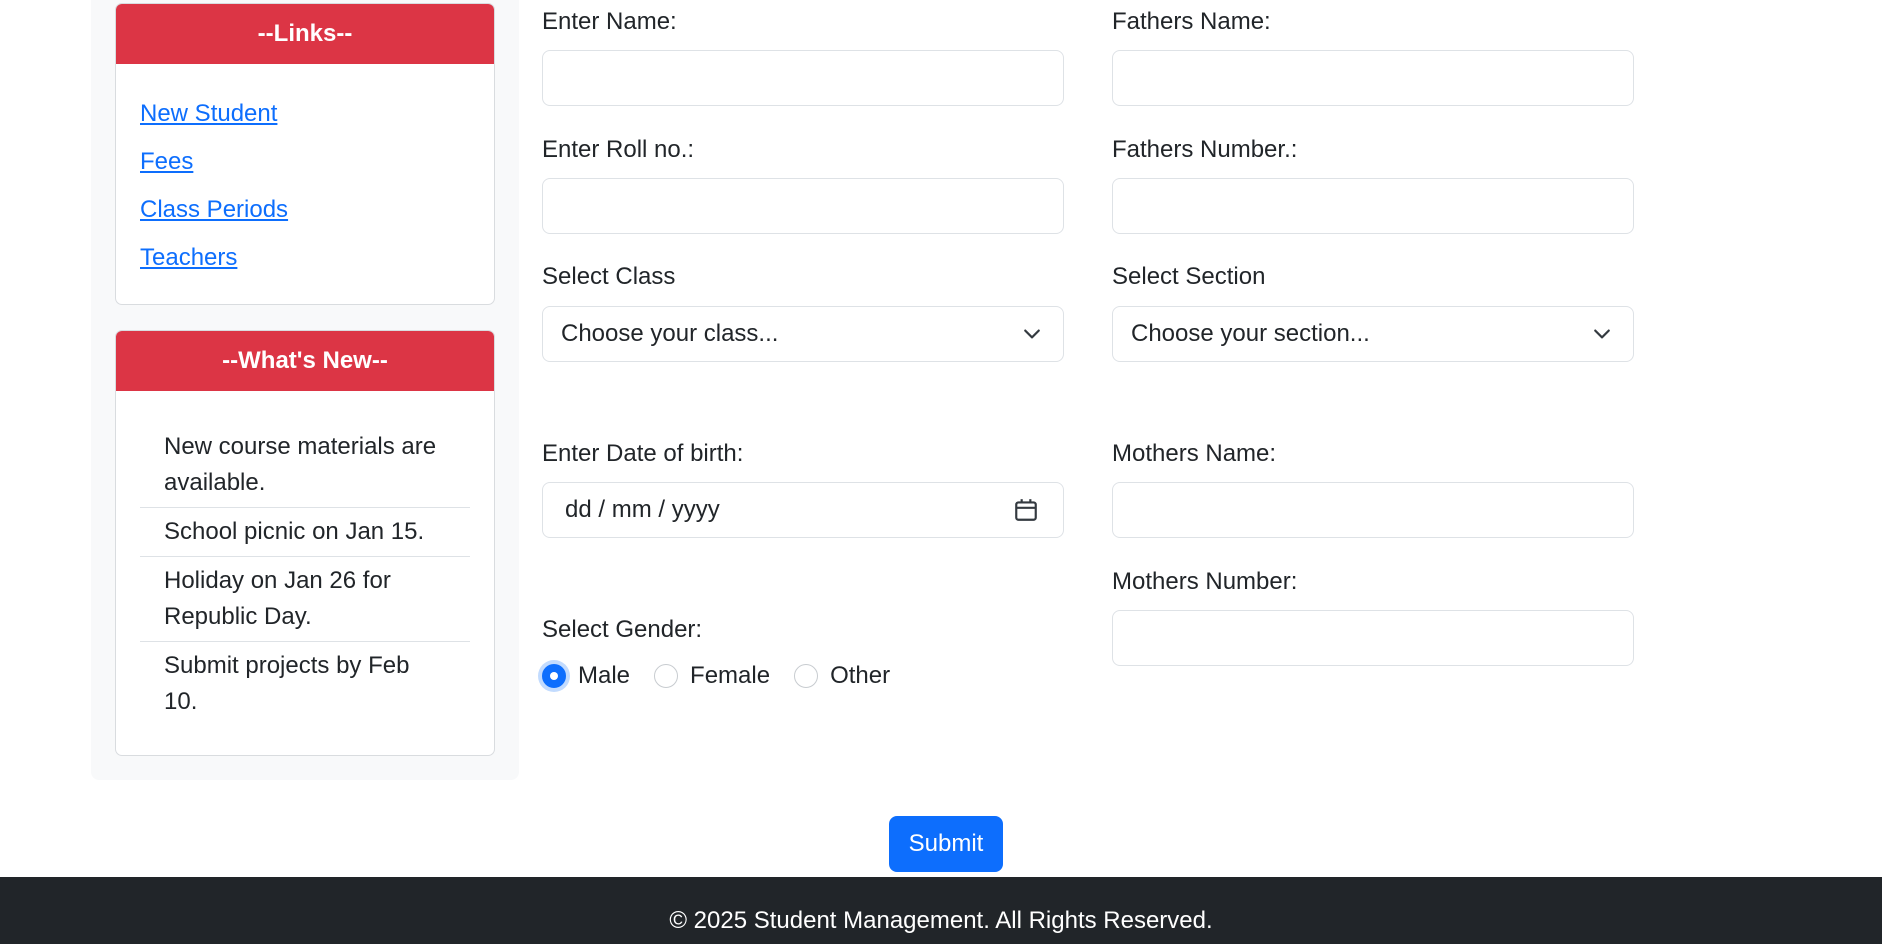 The width and height of the screenshot is (1882, 944). What do you see at coordinates (305, 599) in the screenshot?
I see `news-item: Holiday on Jan 26 for Republic Day.` at bounding box center [305, 599].